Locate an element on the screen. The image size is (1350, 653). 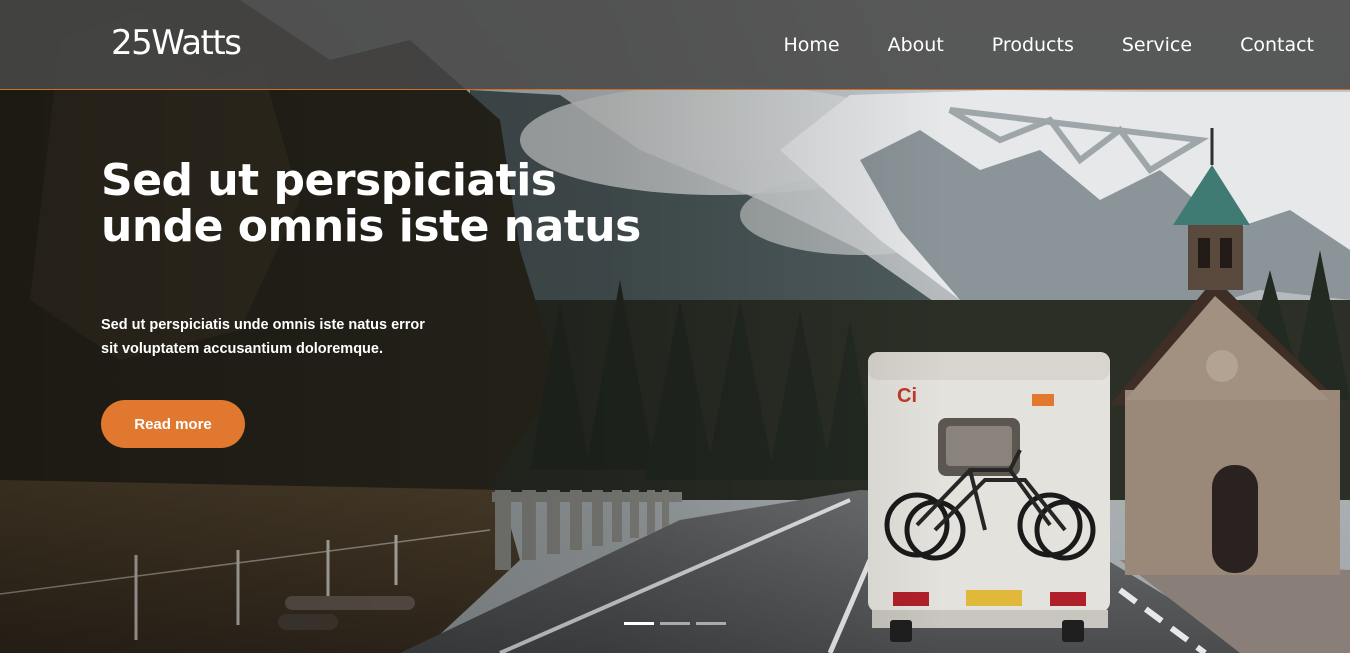
main-navigation: Home About Products Service Contact is located at coordinates (1049, 45).